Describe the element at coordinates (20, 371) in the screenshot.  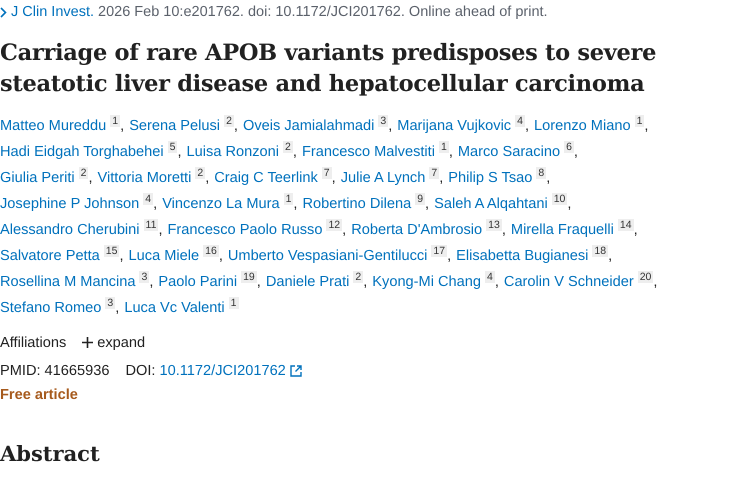
I see `pmid-label: PMID:` at that location.